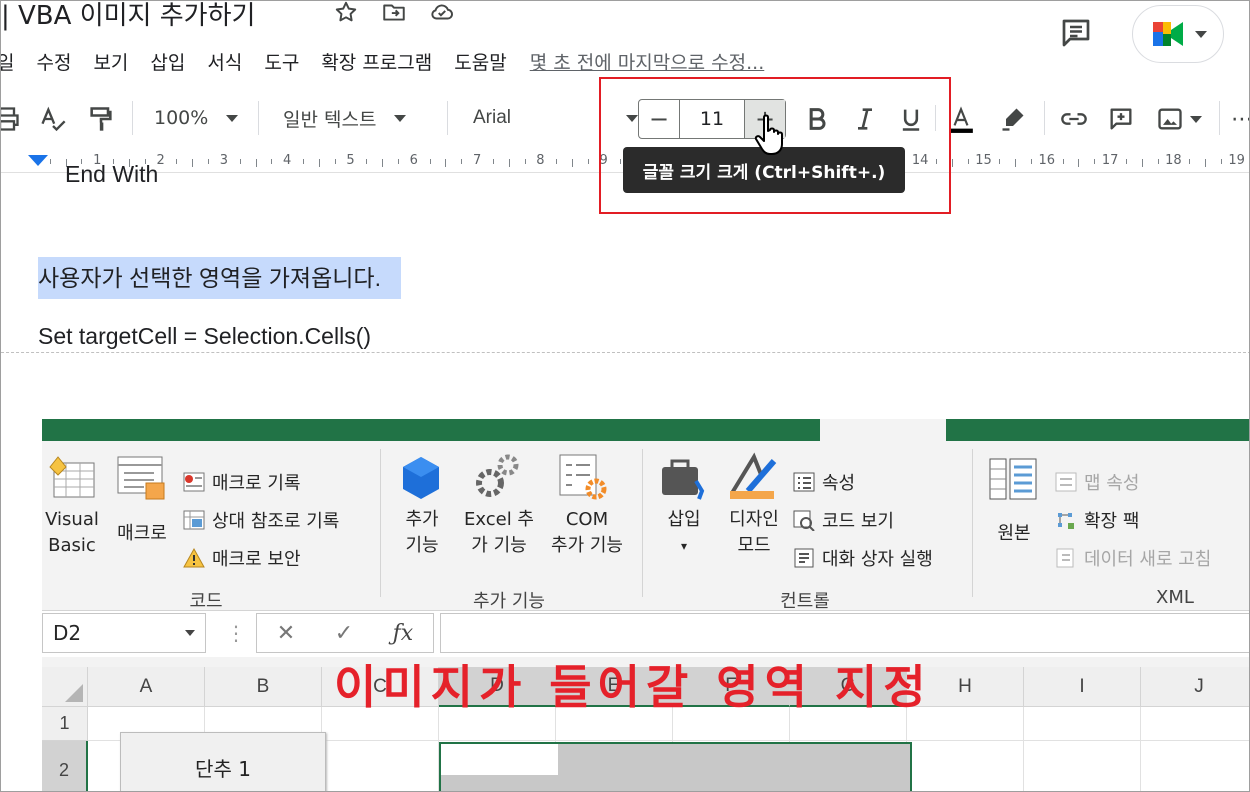 This screenshot has height=792, width=1250. What do you see at coordinates (281, 61) in the screenshot?
I see `menu-tools: 도구` at bounding box center [281, 61].